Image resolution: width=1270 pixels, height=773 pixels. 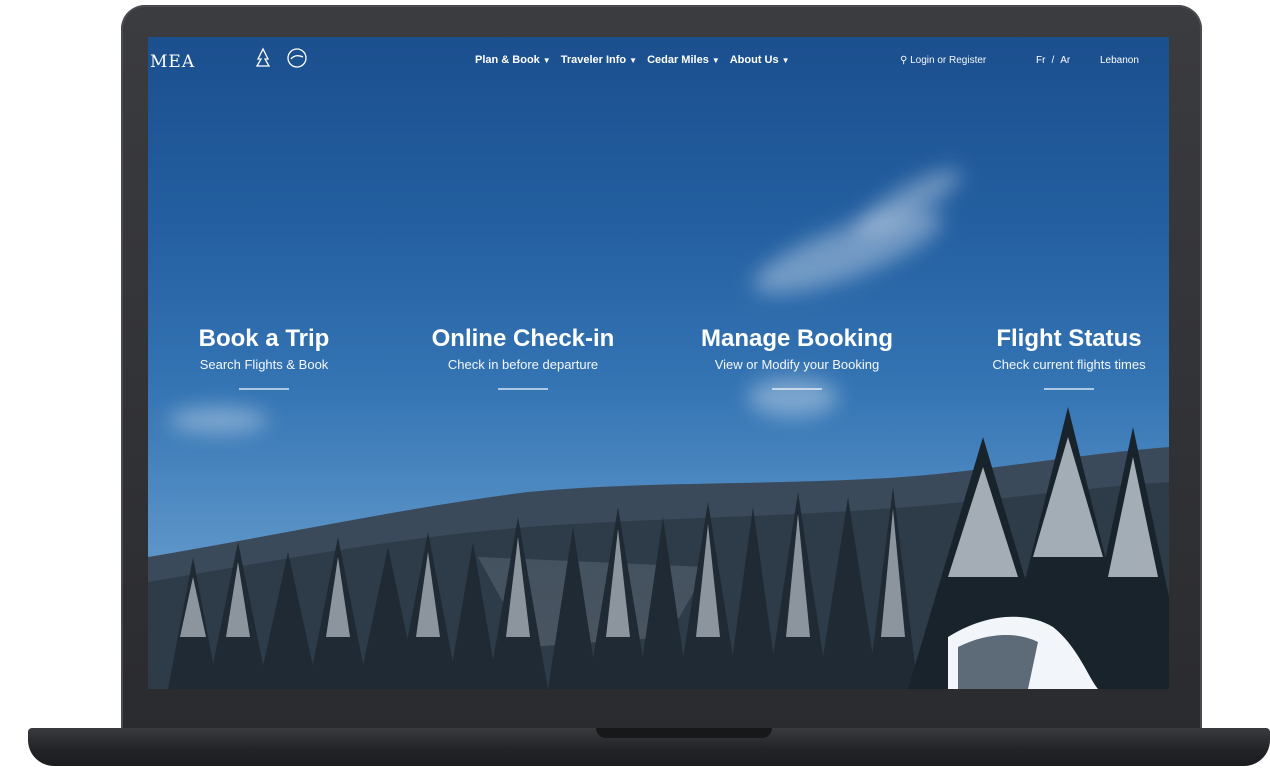 I want to click on country-selector: Lebanon, so click(x=1119, y=60).